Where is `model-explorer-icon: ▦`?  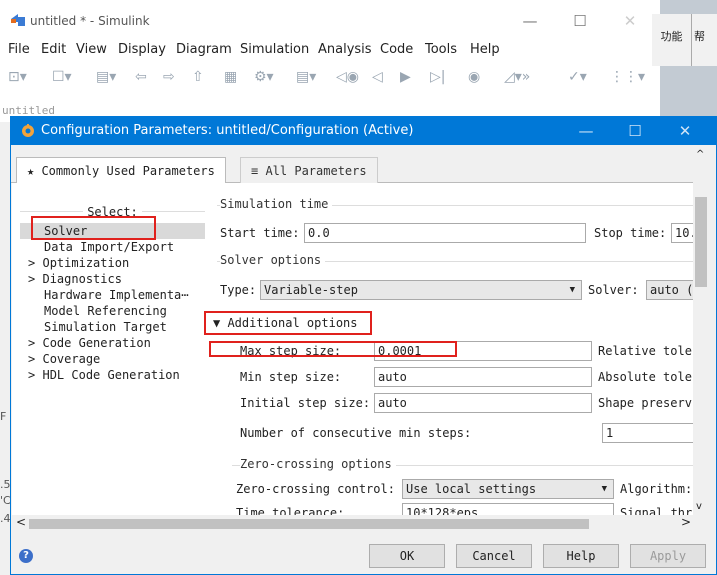 model-explorer-icon: ▦ is located at coordinates (230, 77).